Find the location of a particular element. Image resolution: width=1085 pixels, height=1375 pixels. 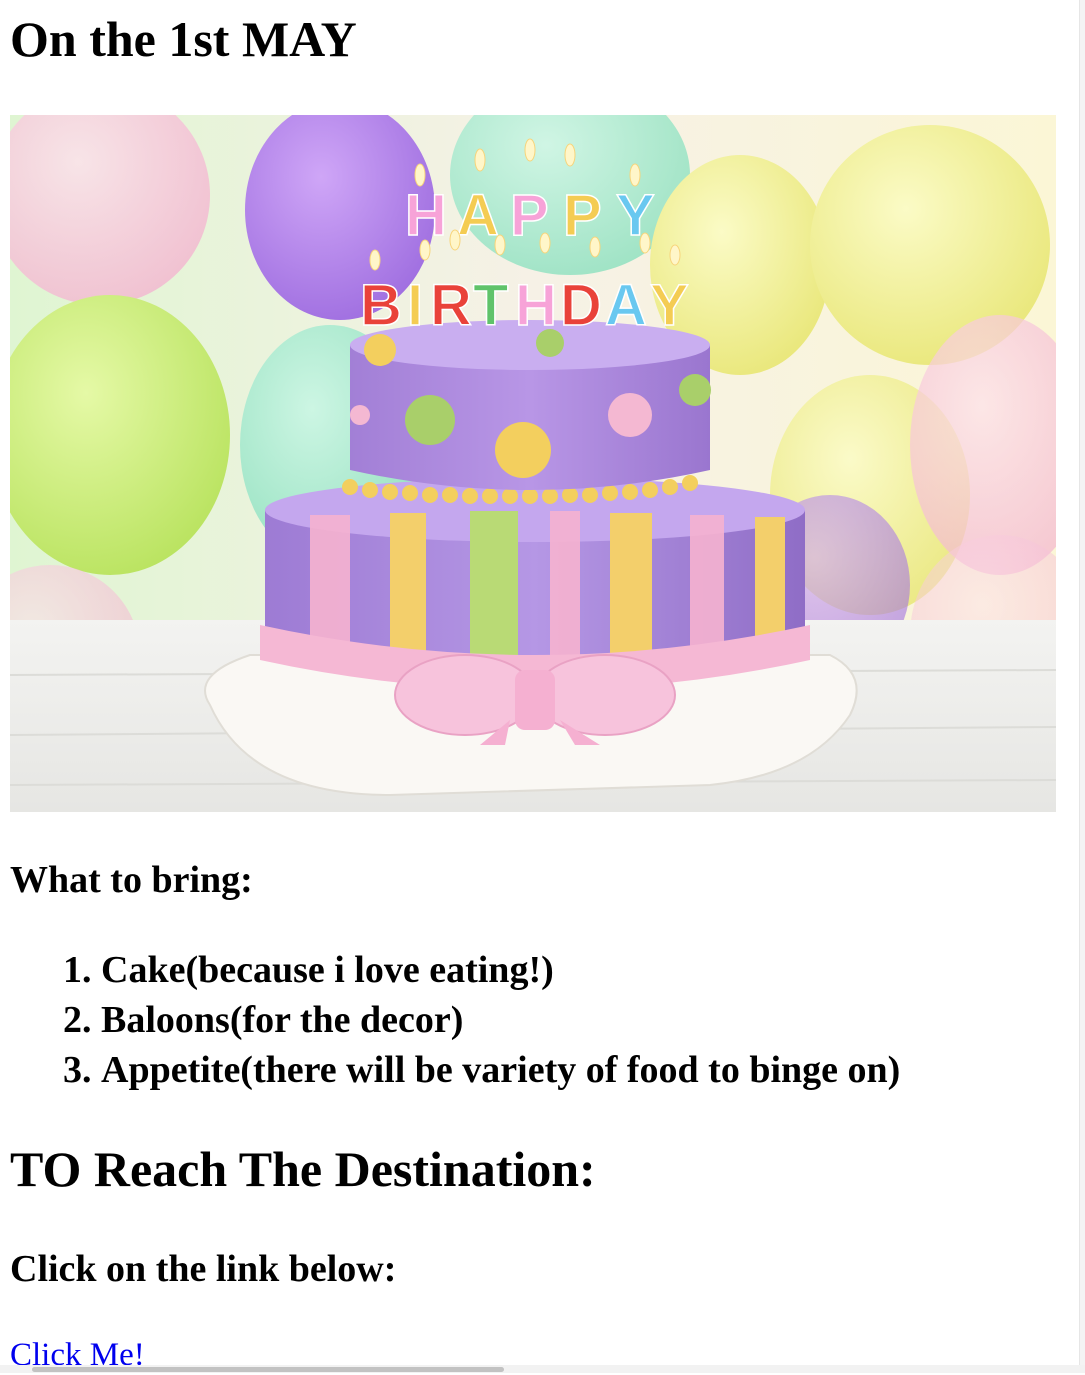

svg-text: Y is located at coordinates (669, 305).